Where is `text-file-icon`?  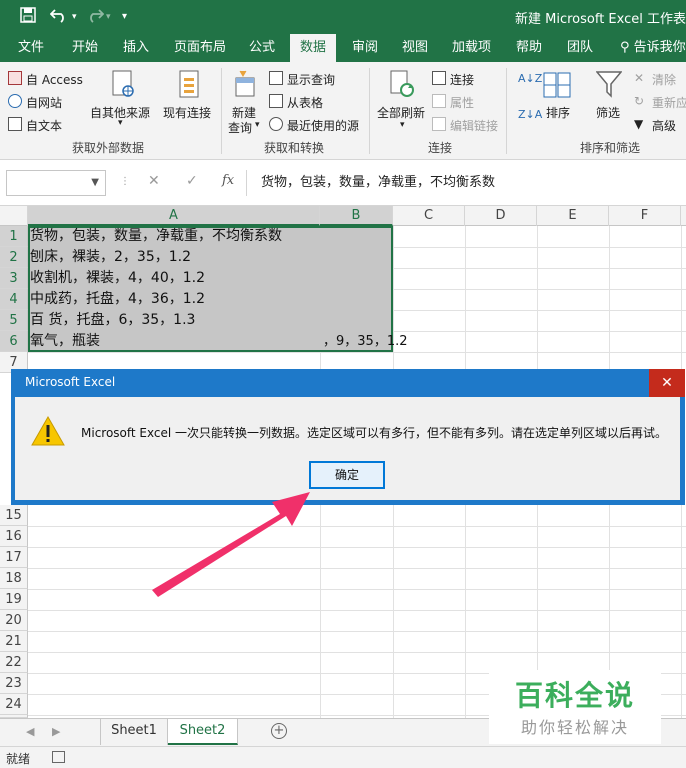 text-file-icon is located at coordinates (15, 124).